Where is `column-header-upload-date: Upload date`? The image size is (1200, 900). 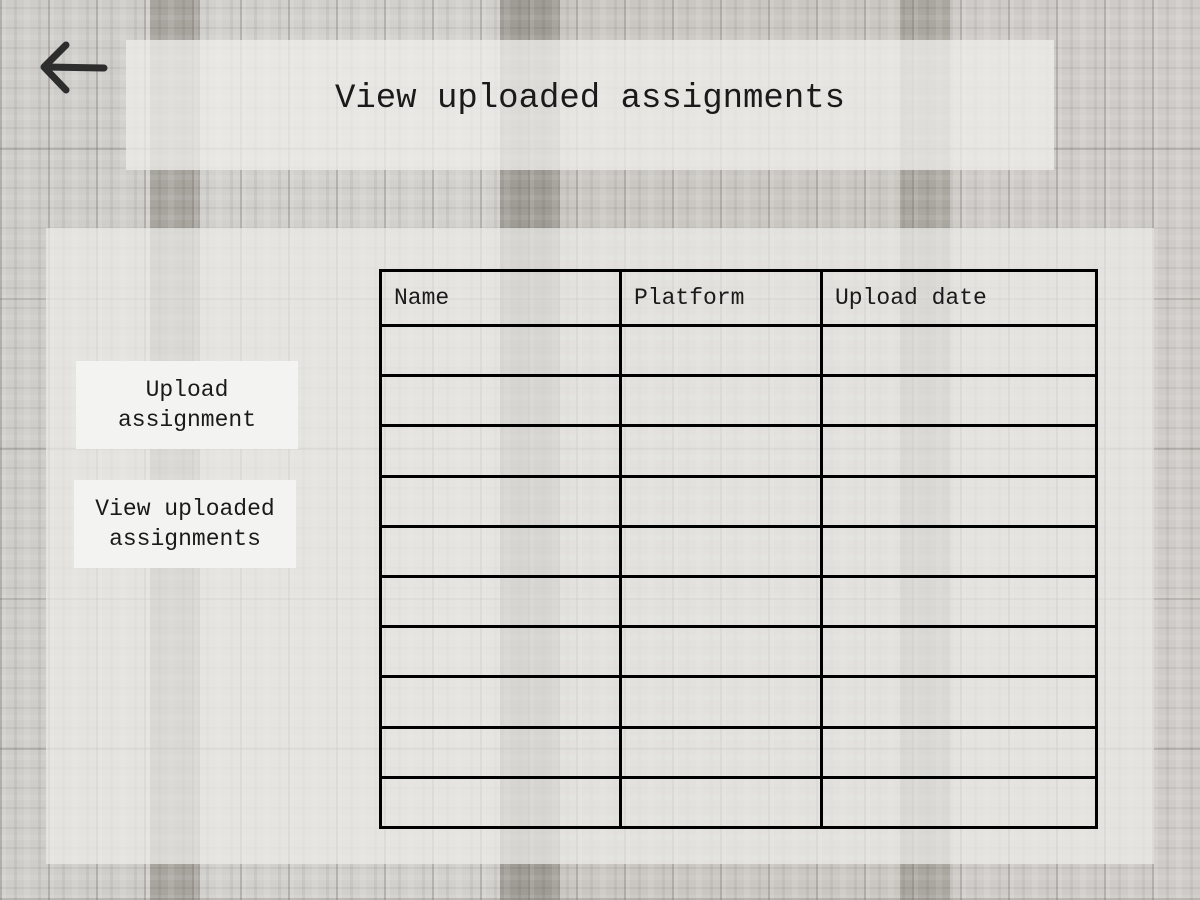 column-header-upload-date: Upload date is located at coordinates (959, 298).